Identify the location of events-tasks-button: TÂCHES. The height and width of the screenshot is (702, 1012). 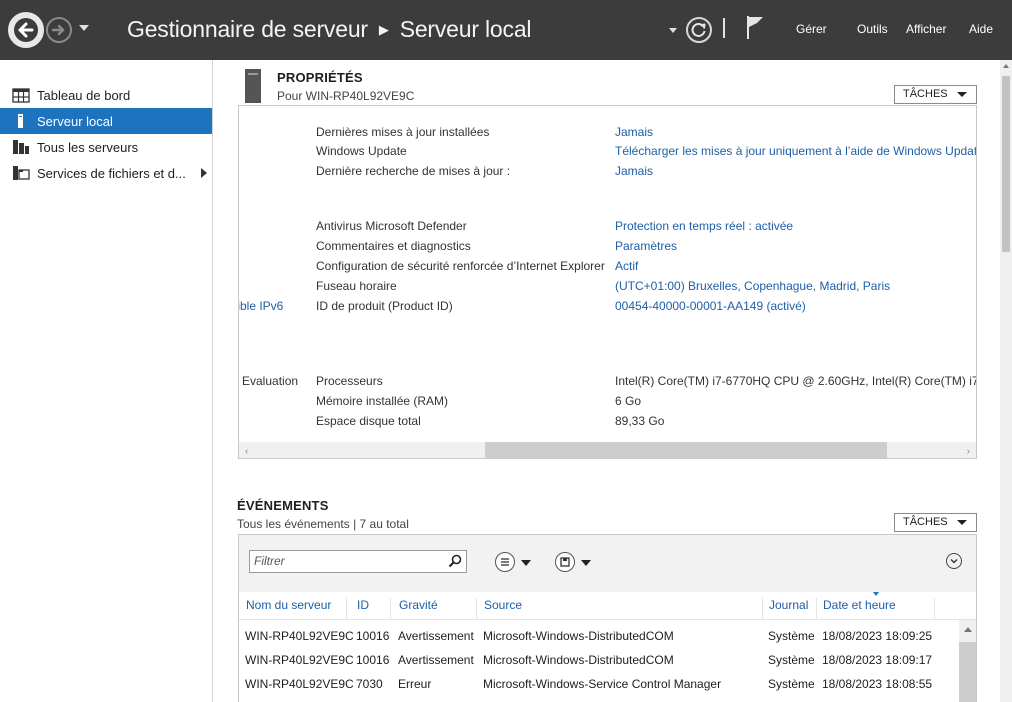
(935, 522).